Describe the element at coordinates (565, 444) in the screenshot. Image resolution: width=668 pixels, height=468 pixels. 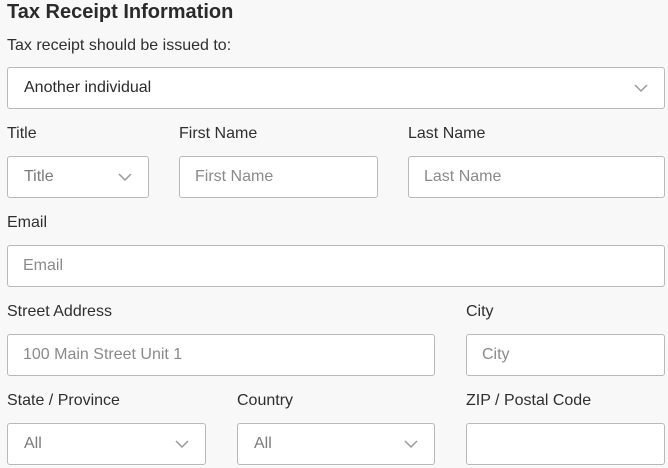
I see `zip-postal-code-input` at that location.